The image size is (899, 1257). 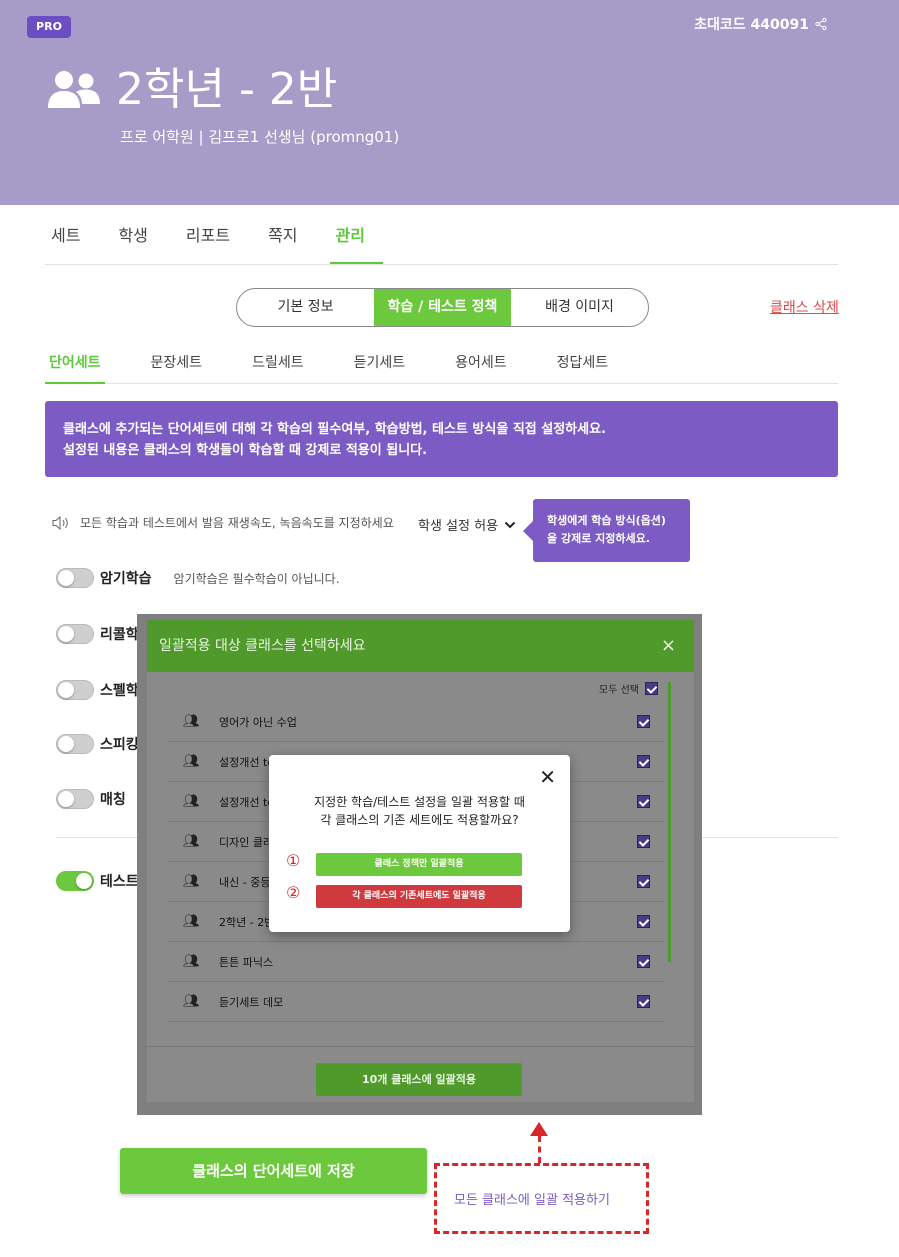 I want to click on settings-segmented-control: 기본 정보 학습 / 테스트 정책 배경 이미지, so click(x=442, y=307).